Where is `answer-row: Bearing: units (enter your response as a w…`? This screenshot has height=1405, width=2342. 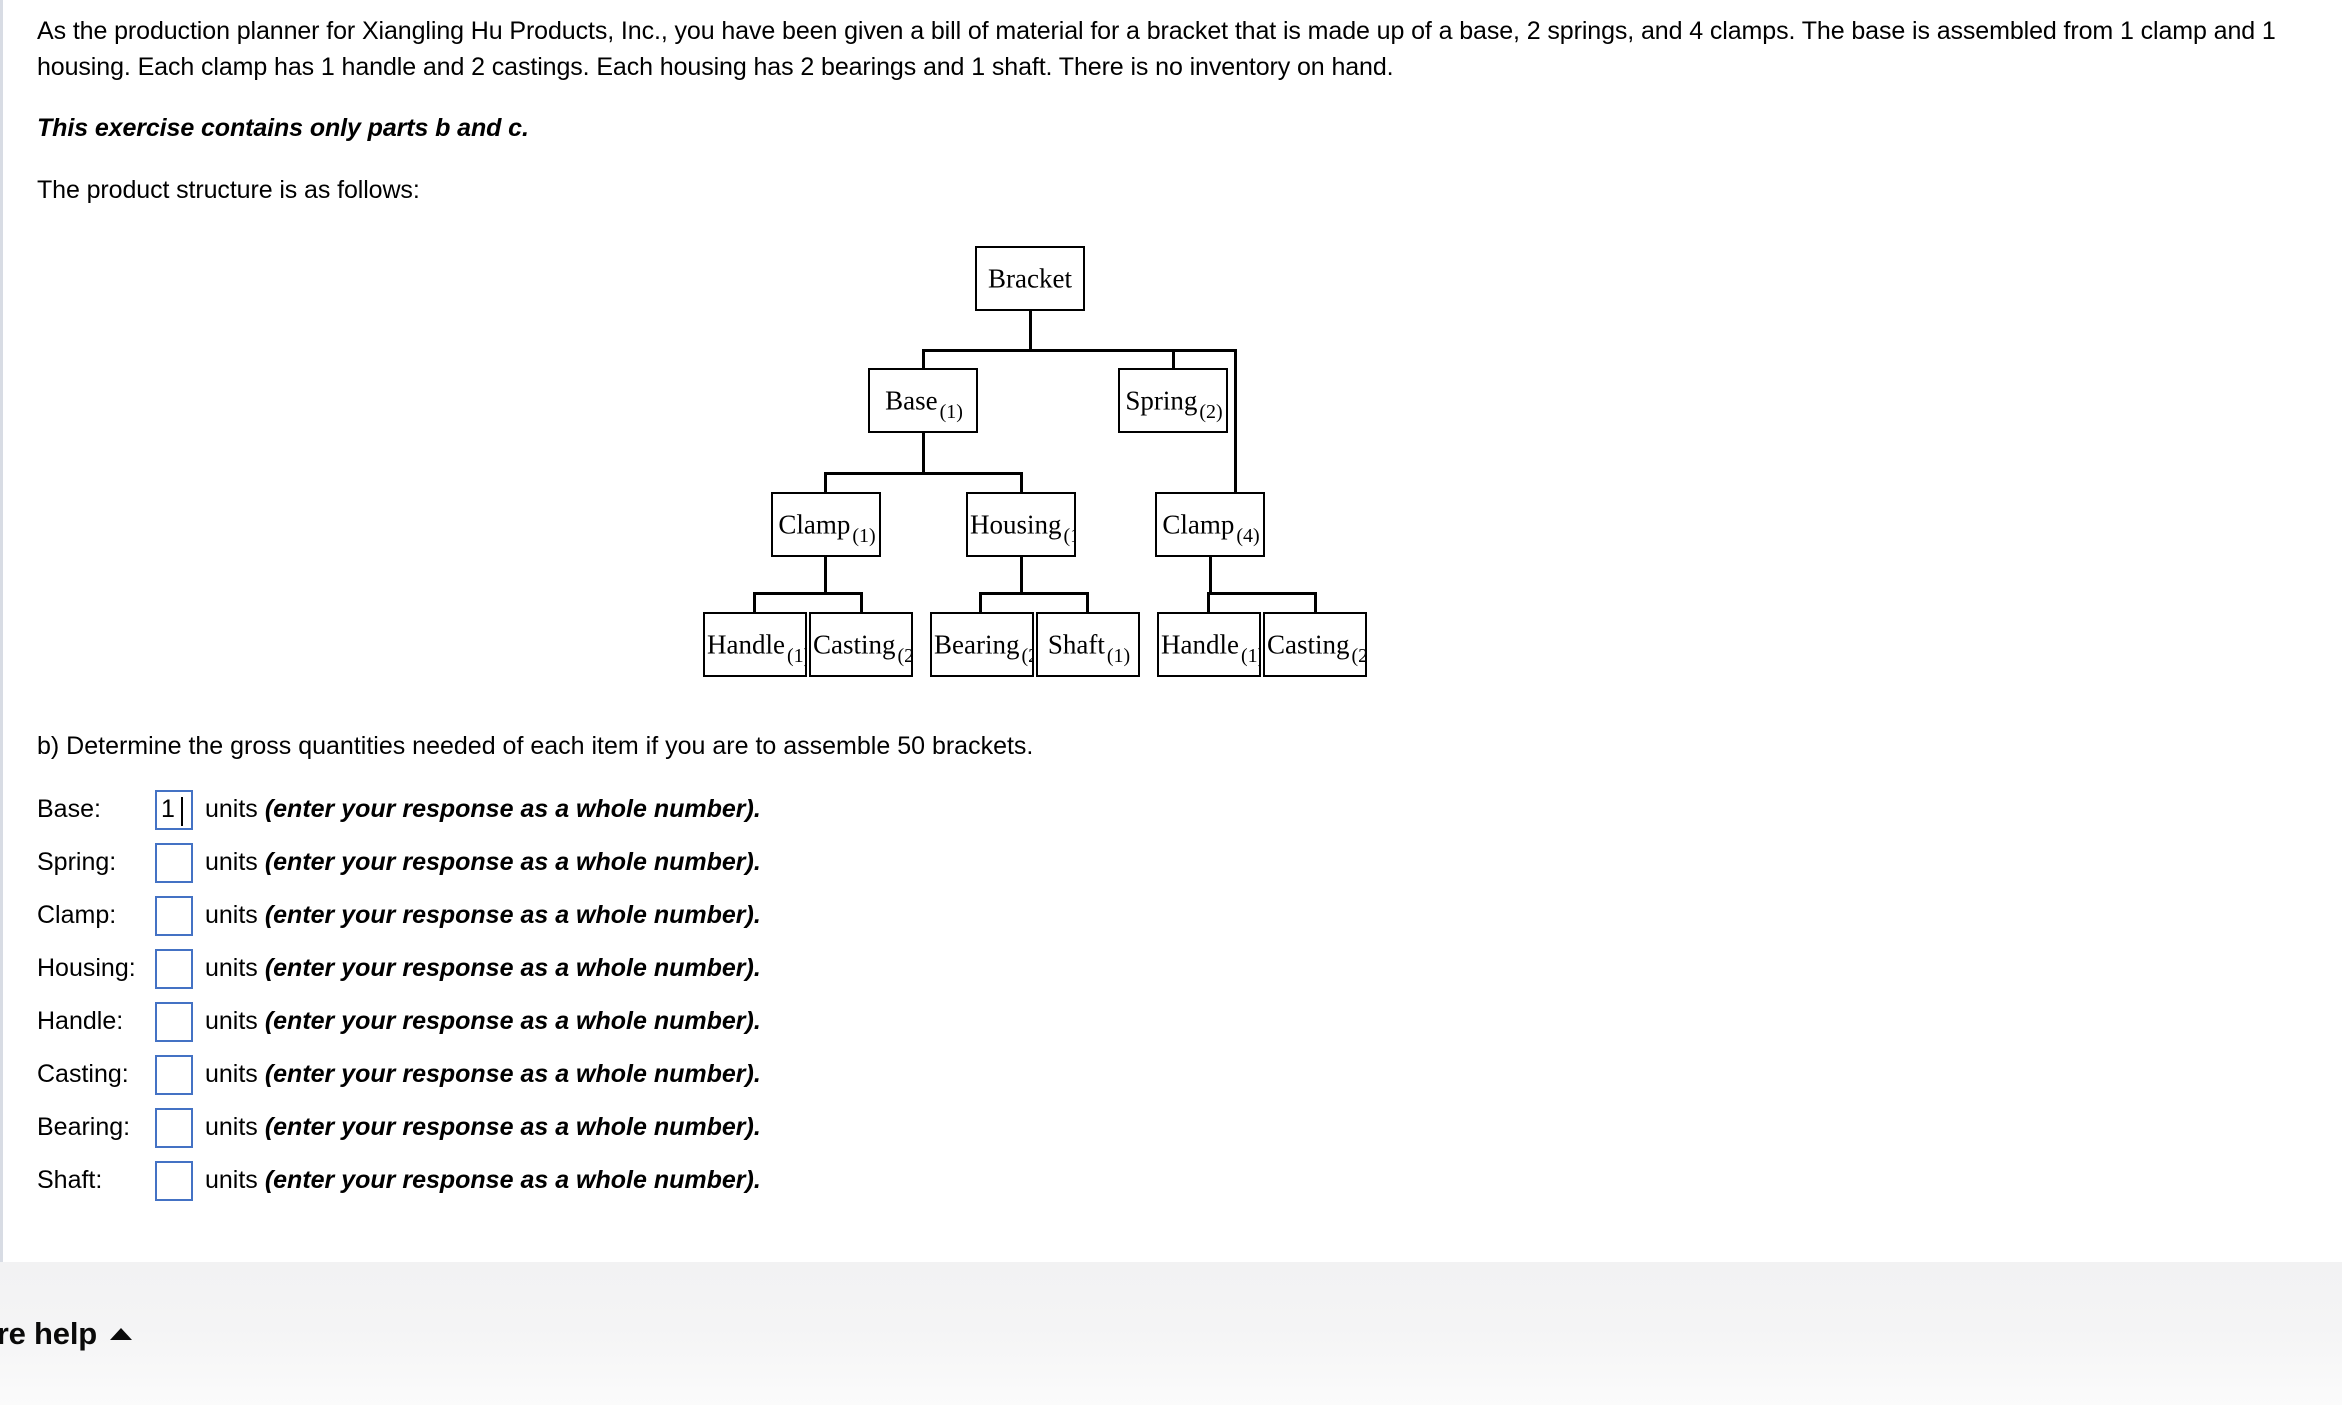 answer-row: Bearing: units (enter your response as a w… is located at coordinates (1189, 1127).